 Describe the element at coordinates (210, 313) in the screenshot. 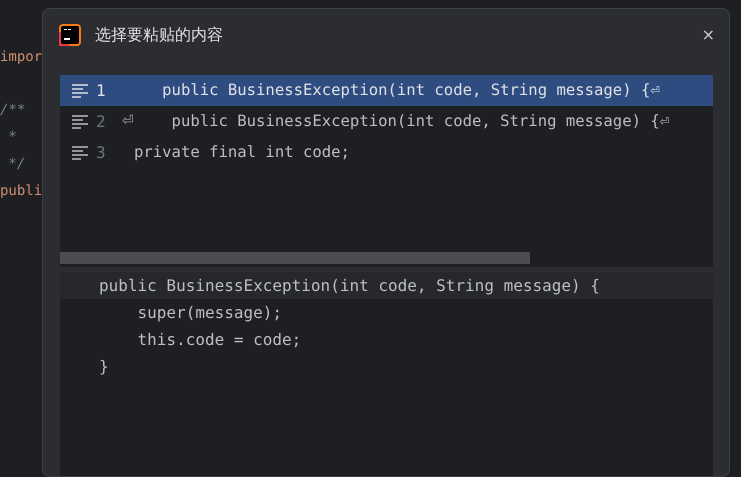

I see `preview-line: super(message);` at that location.